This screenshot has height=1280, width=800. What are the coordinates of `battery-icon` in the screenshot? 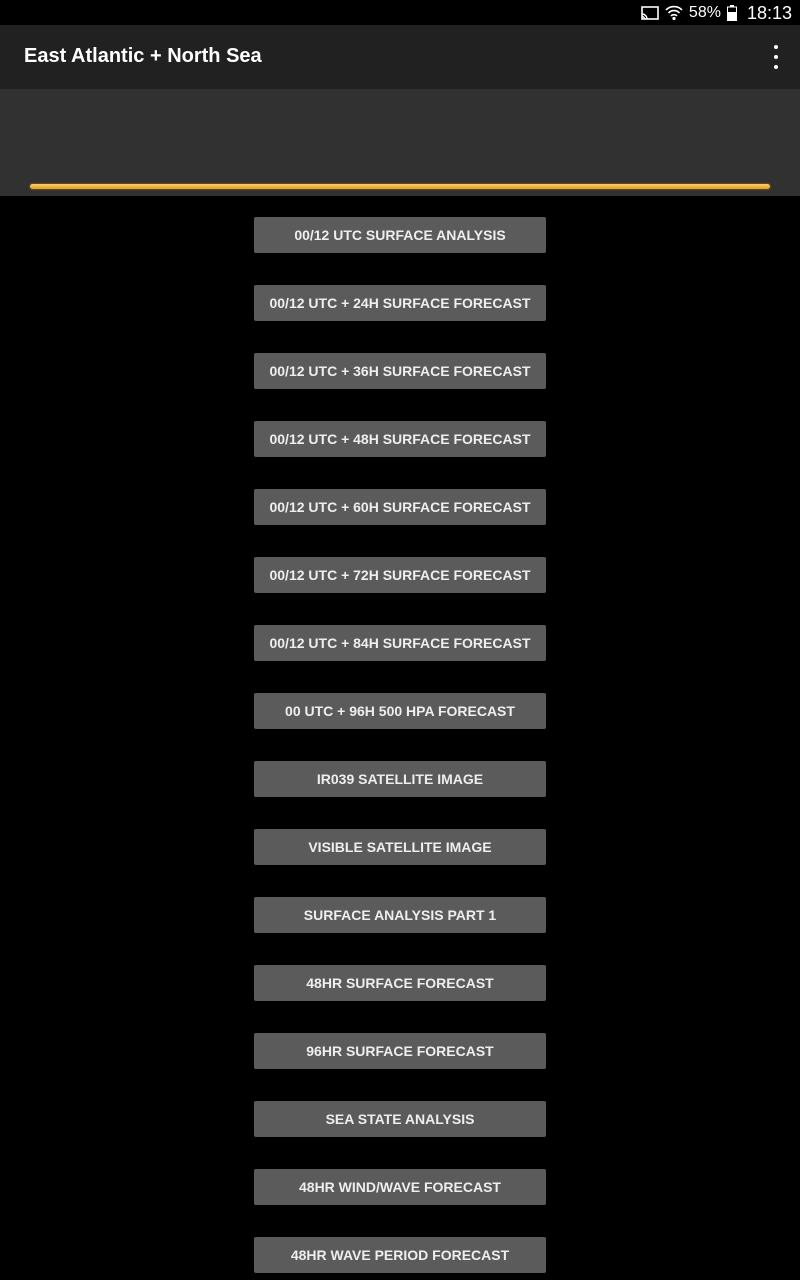 It's located at (731, 13).